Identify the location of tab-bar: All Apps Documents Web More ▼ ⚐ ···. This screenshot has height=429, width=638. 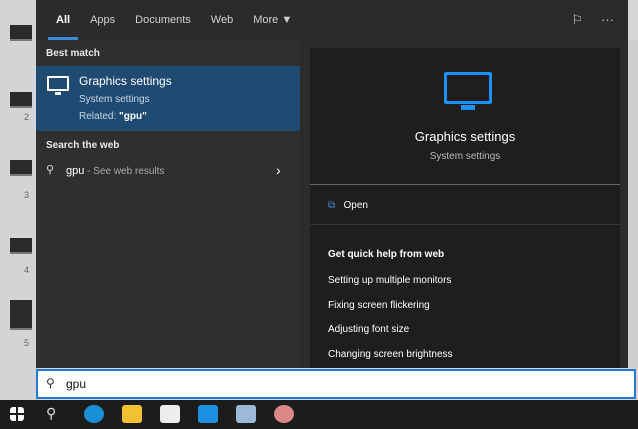
(332, 20).